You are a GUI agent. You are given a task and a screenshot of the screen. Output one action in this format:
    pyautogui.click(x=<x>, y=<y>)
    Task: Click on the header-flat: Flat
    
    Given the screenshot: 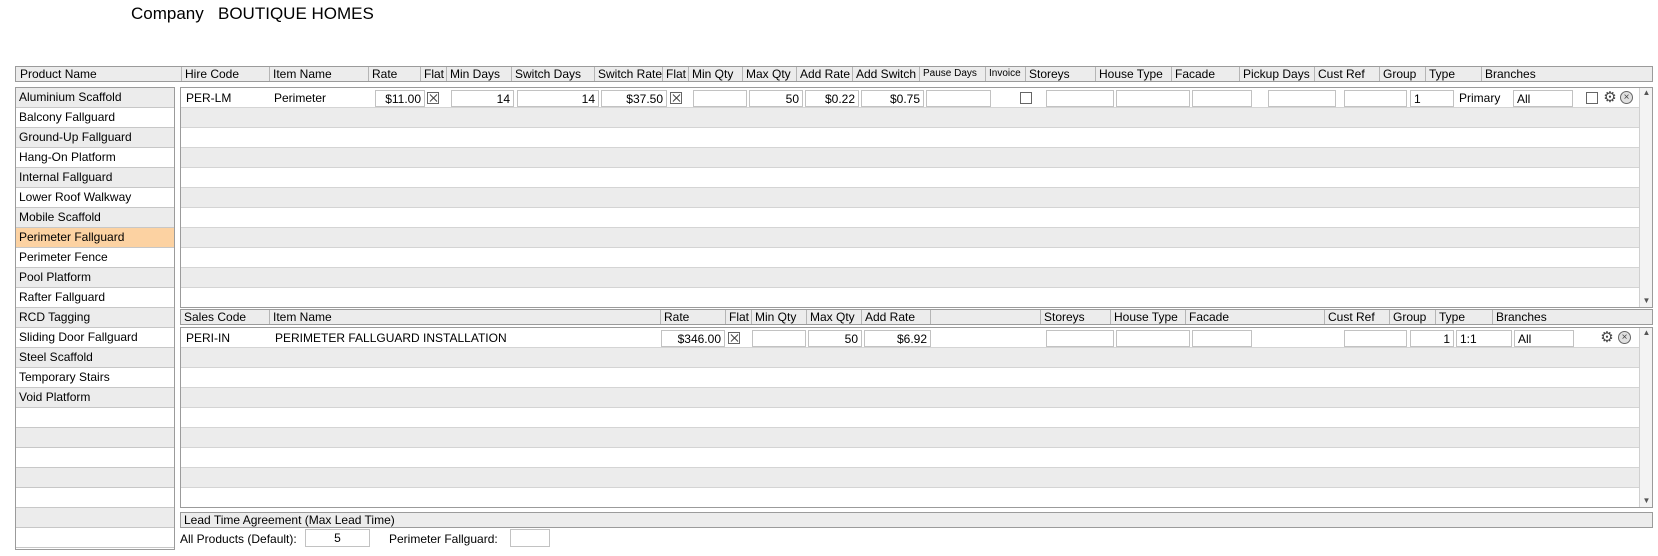 What is the action you would take?
    pyautogui.click(x=433, y=74)
    